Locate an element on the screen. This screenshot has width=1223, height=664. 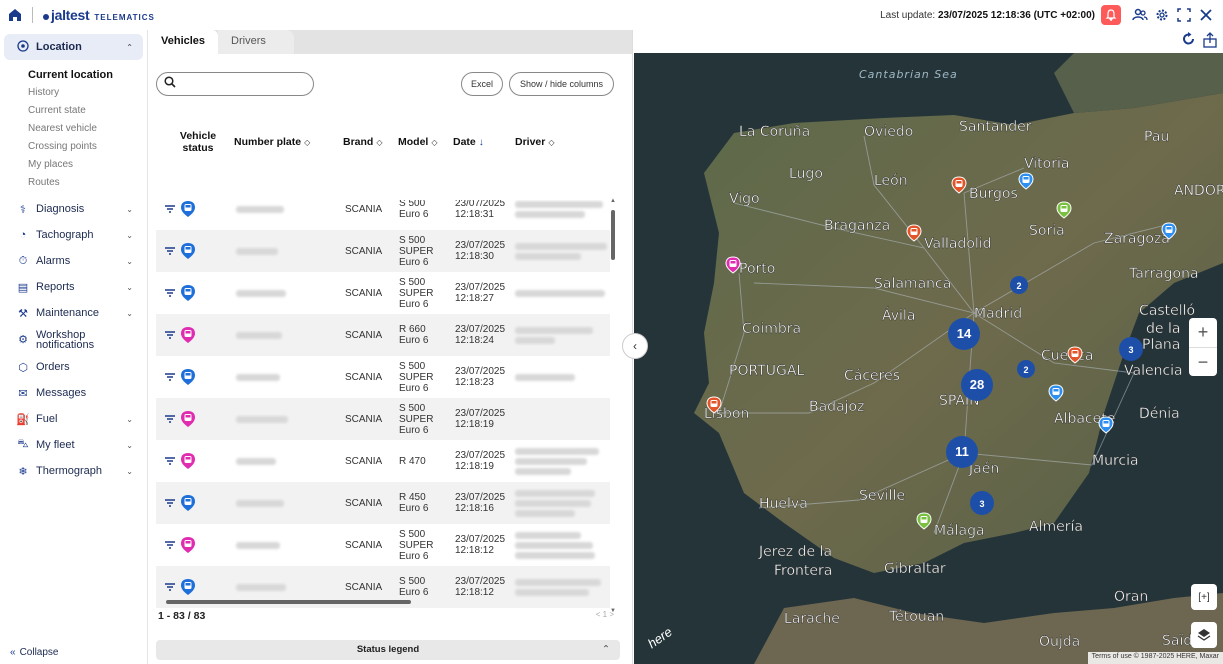
zoom-control: + − is located at coordinates (1203, 347).